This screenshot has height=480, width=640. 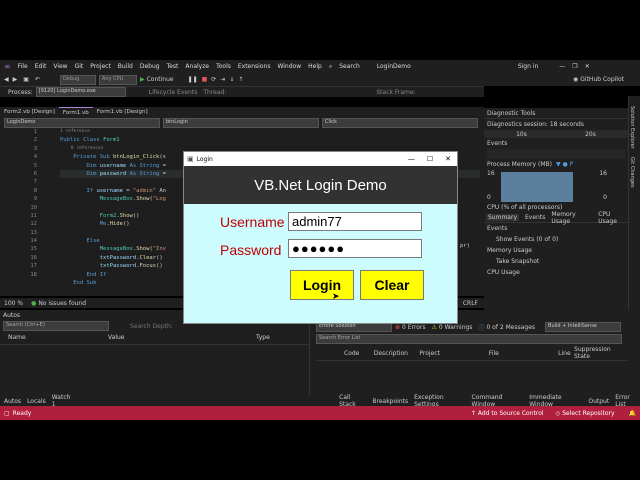 What do you see at coordinates (355, 221) in the screenshot?
I see `username-input: admin77` at bounding box center [355, 221].